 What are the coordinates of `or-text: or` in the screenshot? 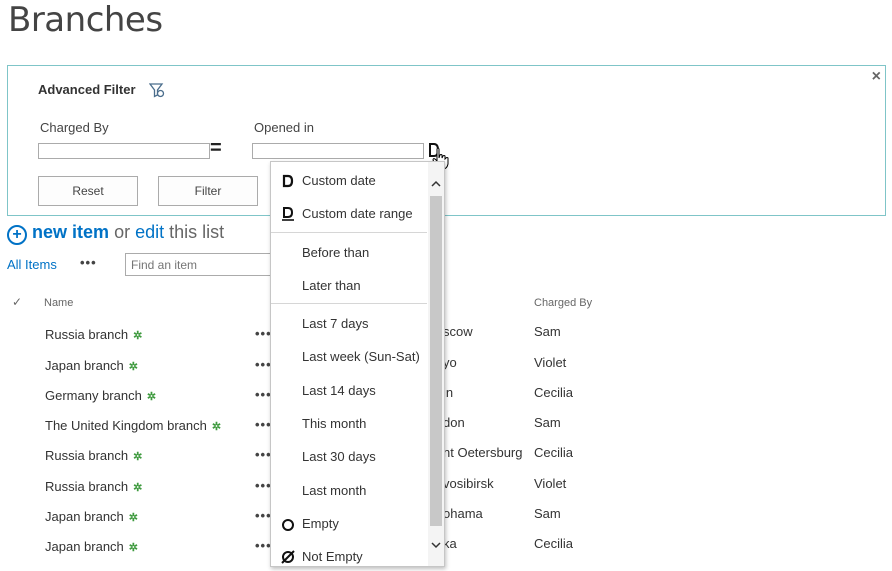 It's located at (122, 232).